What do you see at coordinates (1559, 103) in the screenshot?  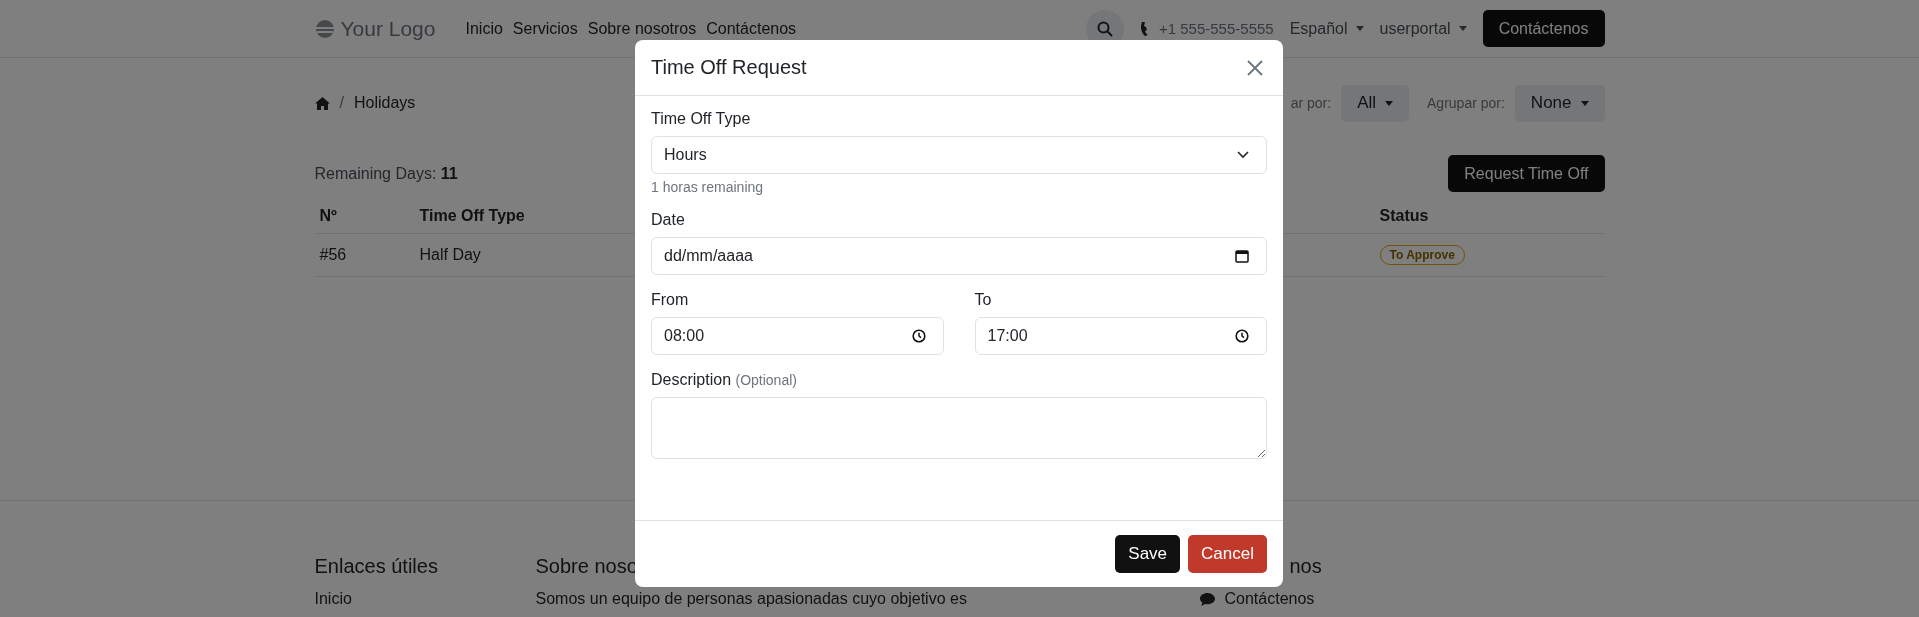 I see `filter-dropdown: None` at bounding box center [1559, 103].